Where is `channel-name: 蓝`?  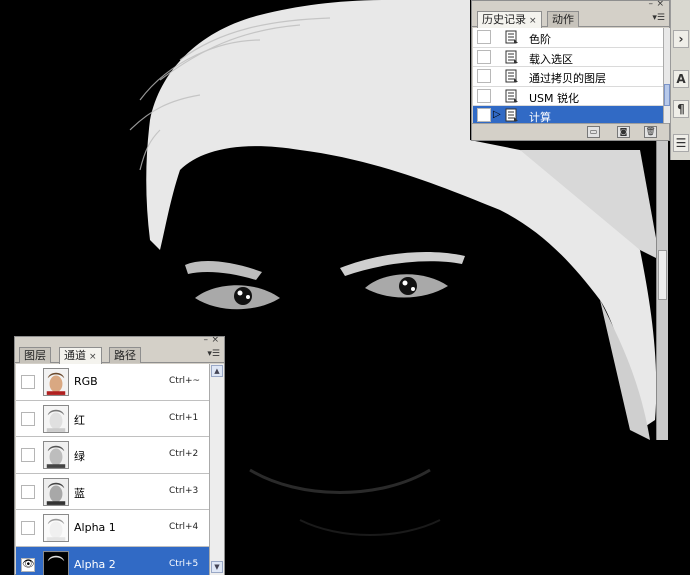 channel-name: 蓝 is located at coordinates (79, 493).